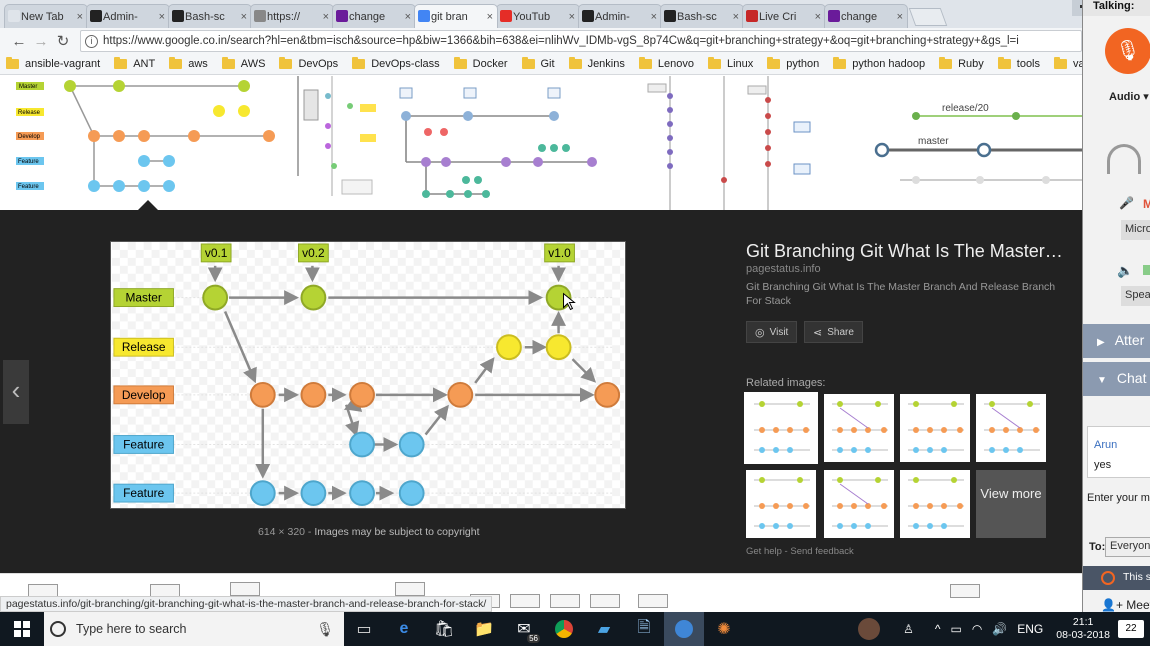  What do you see at coordinates (684, 629) in the screenshot?
I see `webex-icon` at bounding box center [684, 629].